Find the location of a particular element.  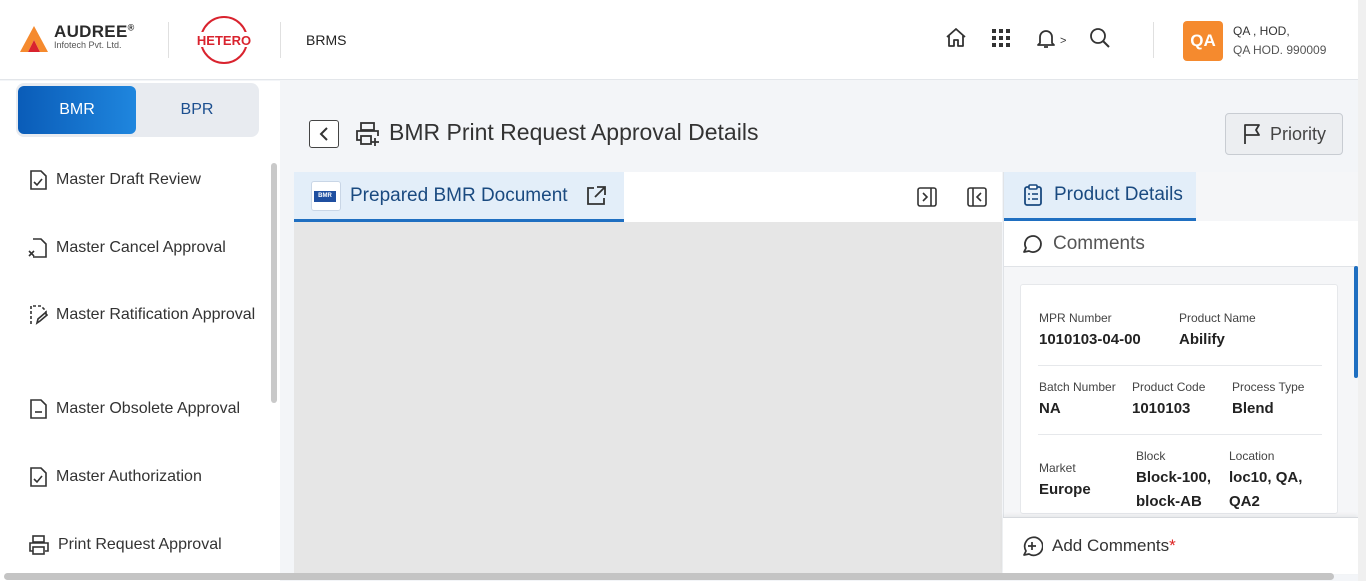

batch-number-label: Batch Number is located at coordinates (1077, 387).